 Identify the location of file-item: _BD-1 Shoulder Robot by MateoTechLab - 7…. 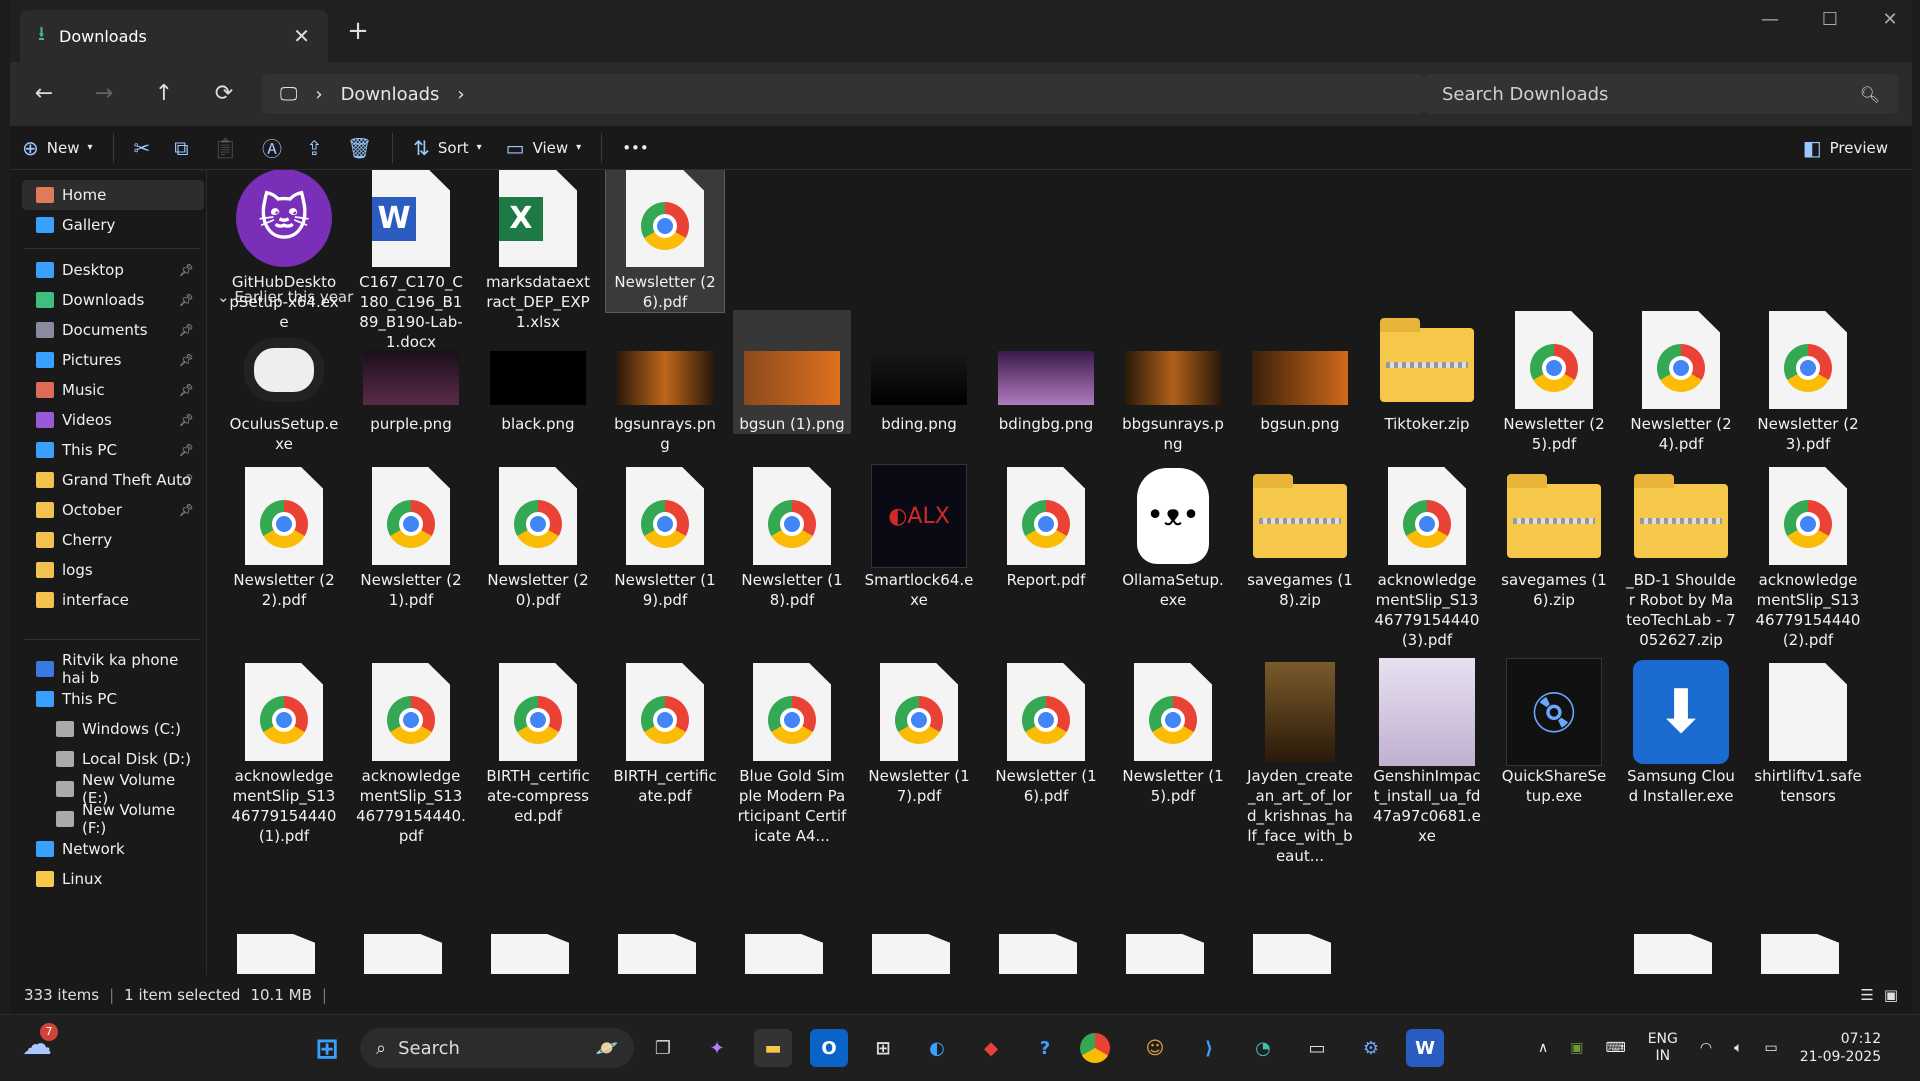
(1681, 558).